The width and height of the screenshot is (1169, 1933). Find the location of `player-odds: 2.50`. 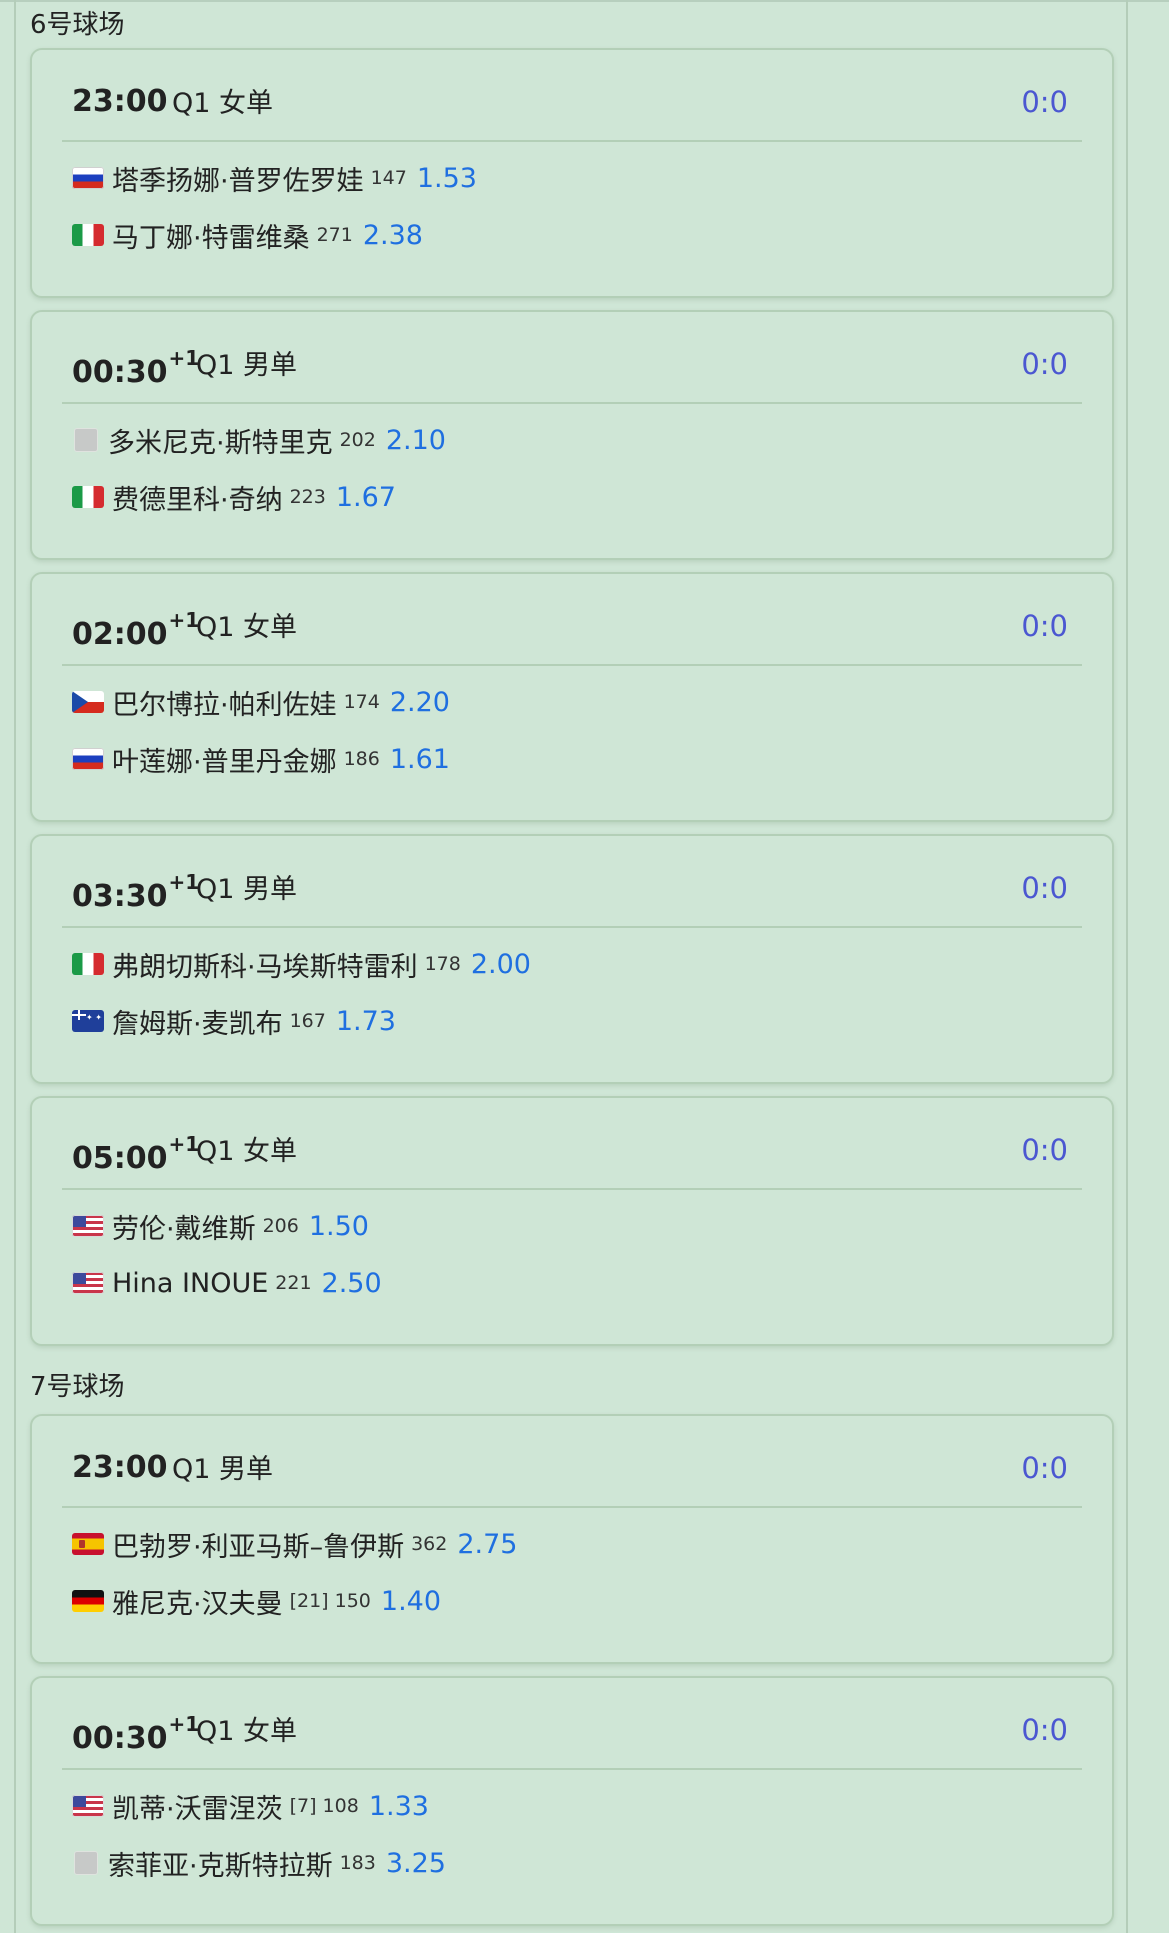

player-odds: 2.50 is located at coordinates (352, 1283).